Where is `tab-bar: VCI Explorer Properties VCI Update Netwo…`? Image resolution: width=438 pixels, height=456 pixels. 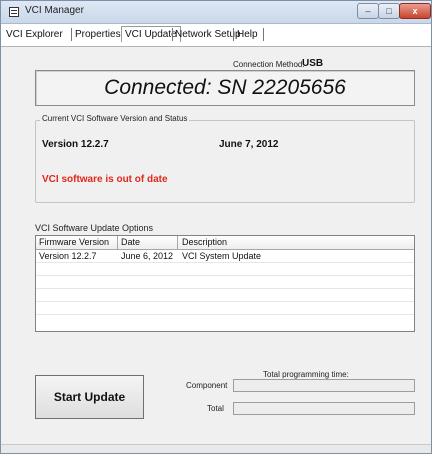 tab-bar: VCI Explorer Properties VCI Update Netwo… is located at coordinates (216, 35).